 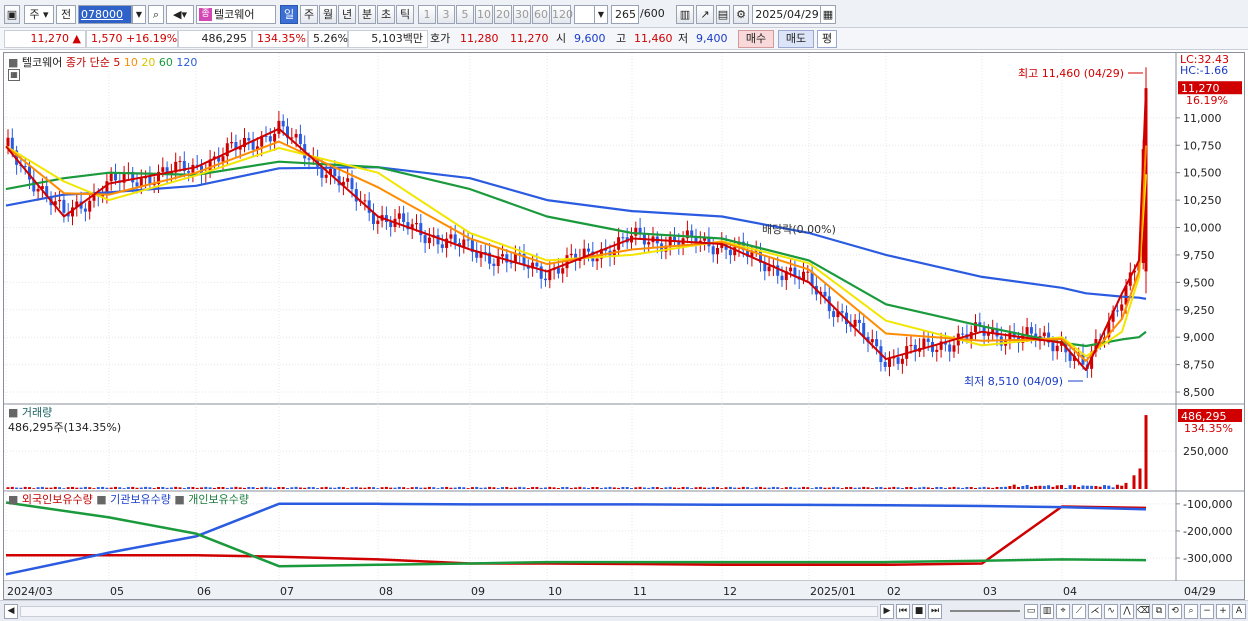 I want to click on eval-button: 평, so click(x=827, y=39).